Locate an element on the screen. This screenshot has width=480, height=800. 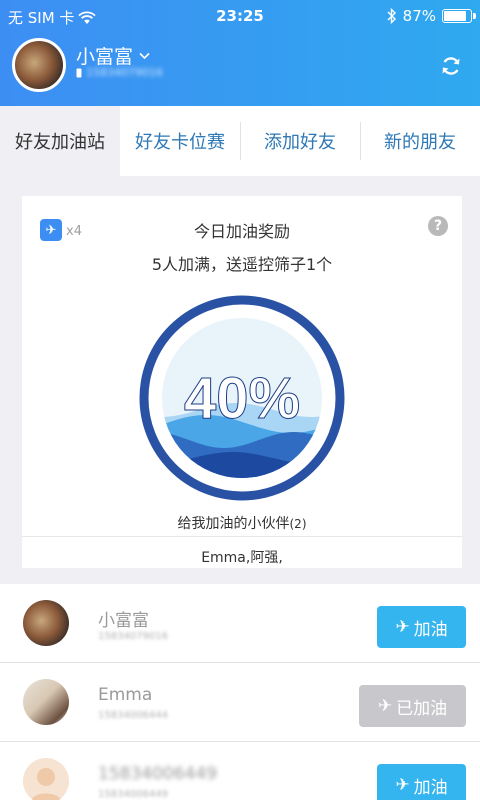
tab-label: 新的朋友 is located at coordinates (420, 142).